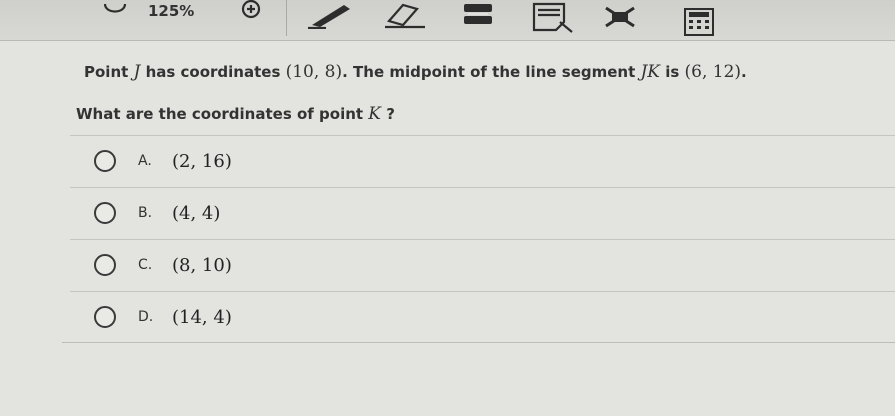  What do you see at coordinates (202, 265) in the screenshot?
I see `option-value: (8, 10)` at bounding box center [202, 265].